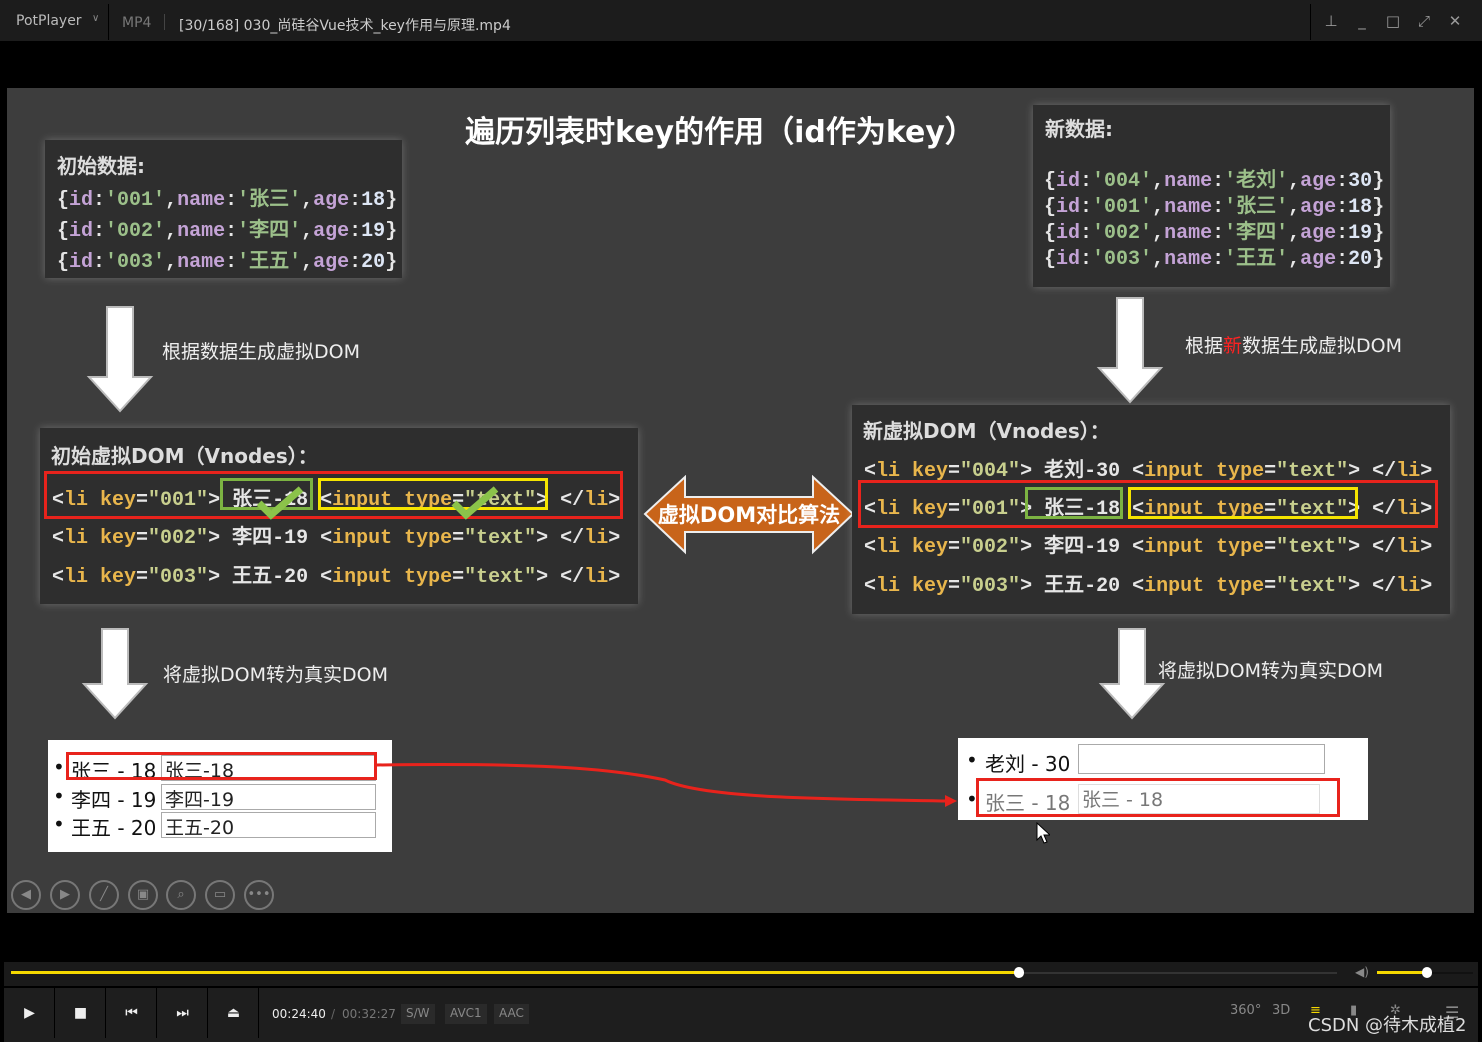 Image resolution: width=1482 pixels, height=1042 pixels. Describe the element at coordinates (268, 797) in the screenshot. I see `text-input: 李四-19` at that location.